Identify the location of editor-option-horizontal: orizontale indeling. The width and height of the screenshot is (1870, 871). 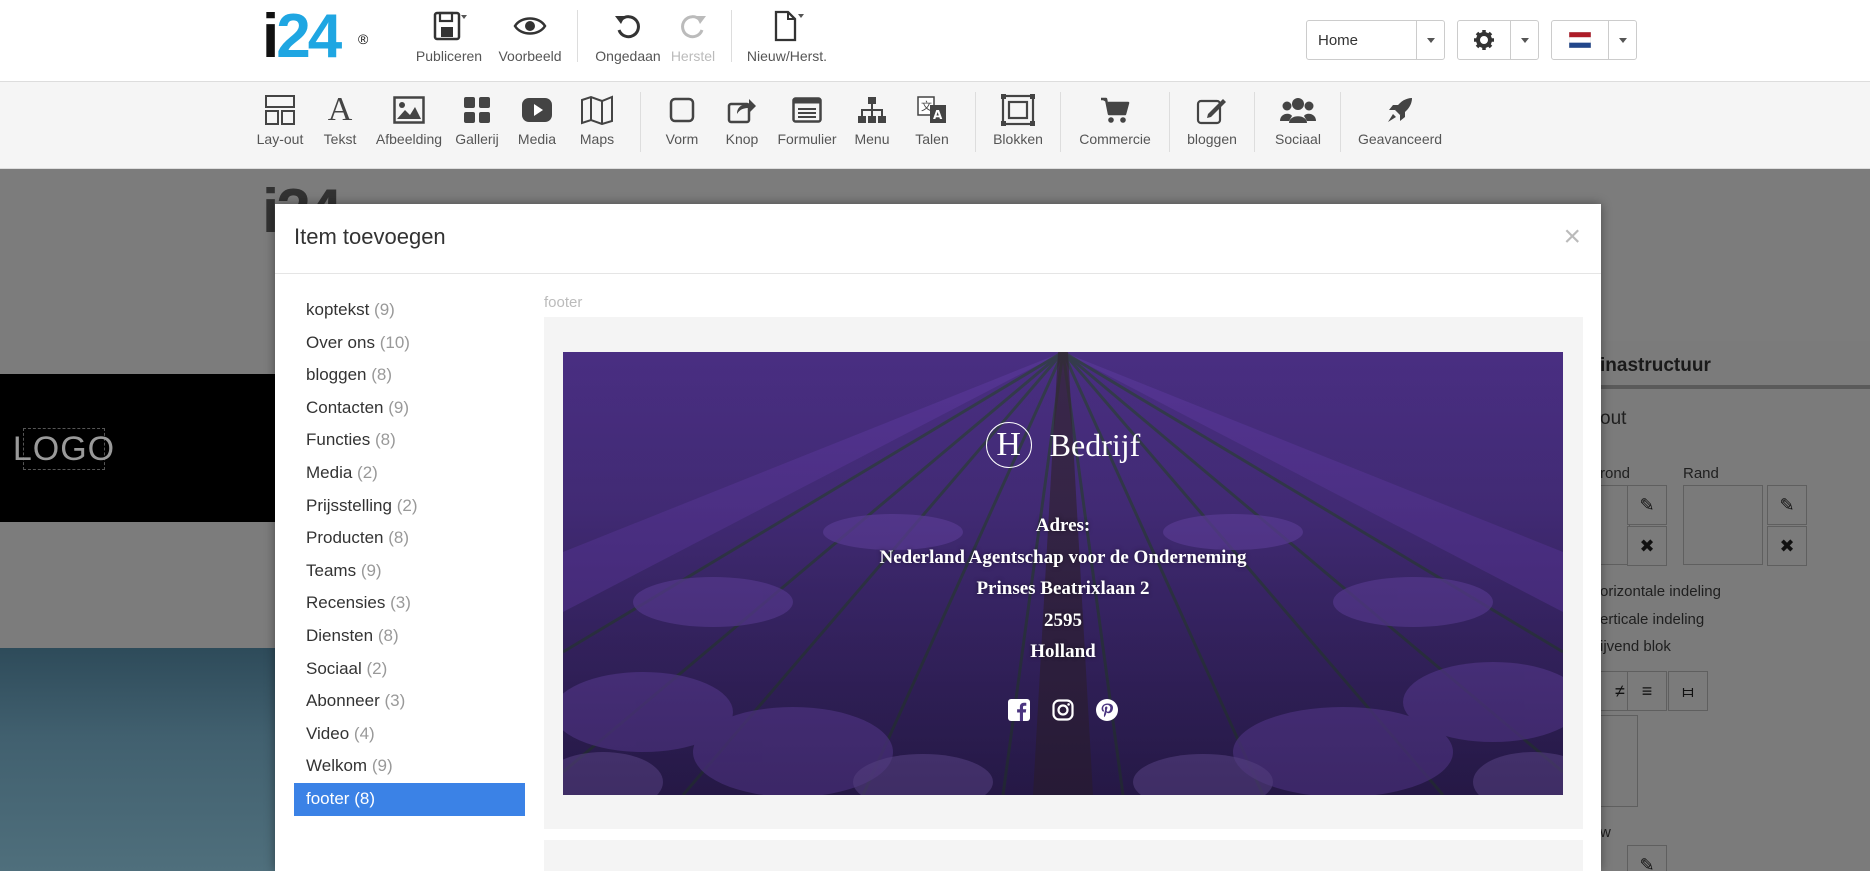
(1660, 591).